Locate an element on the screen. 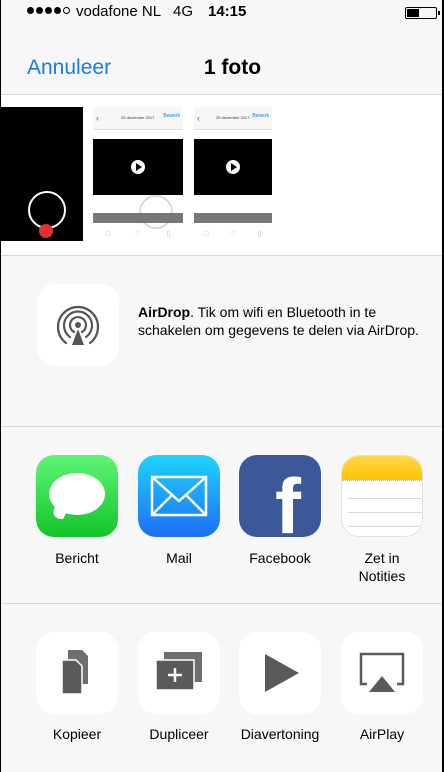 The width and height of the screenshot is (444, 772). navigation-bar: Annuleer 1 foto is located at coordinates (221, 67).